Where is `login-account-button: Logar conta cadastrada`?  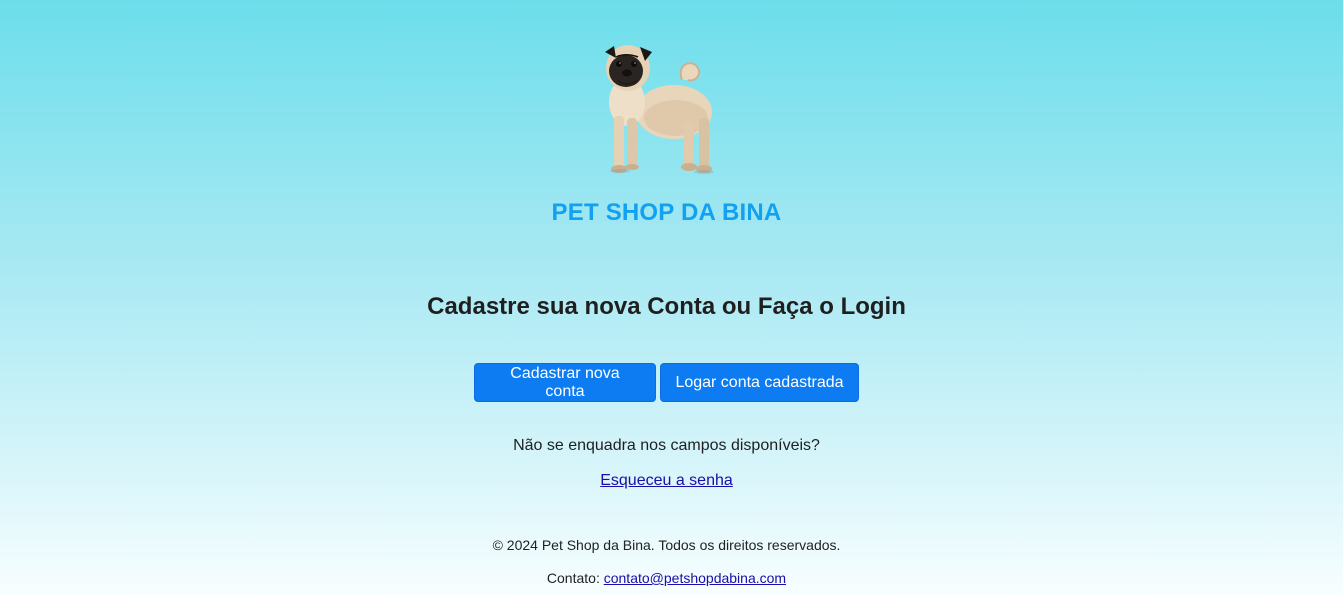
login-account-button: Logar conta cadastrada is located at coordinates (759, 382).